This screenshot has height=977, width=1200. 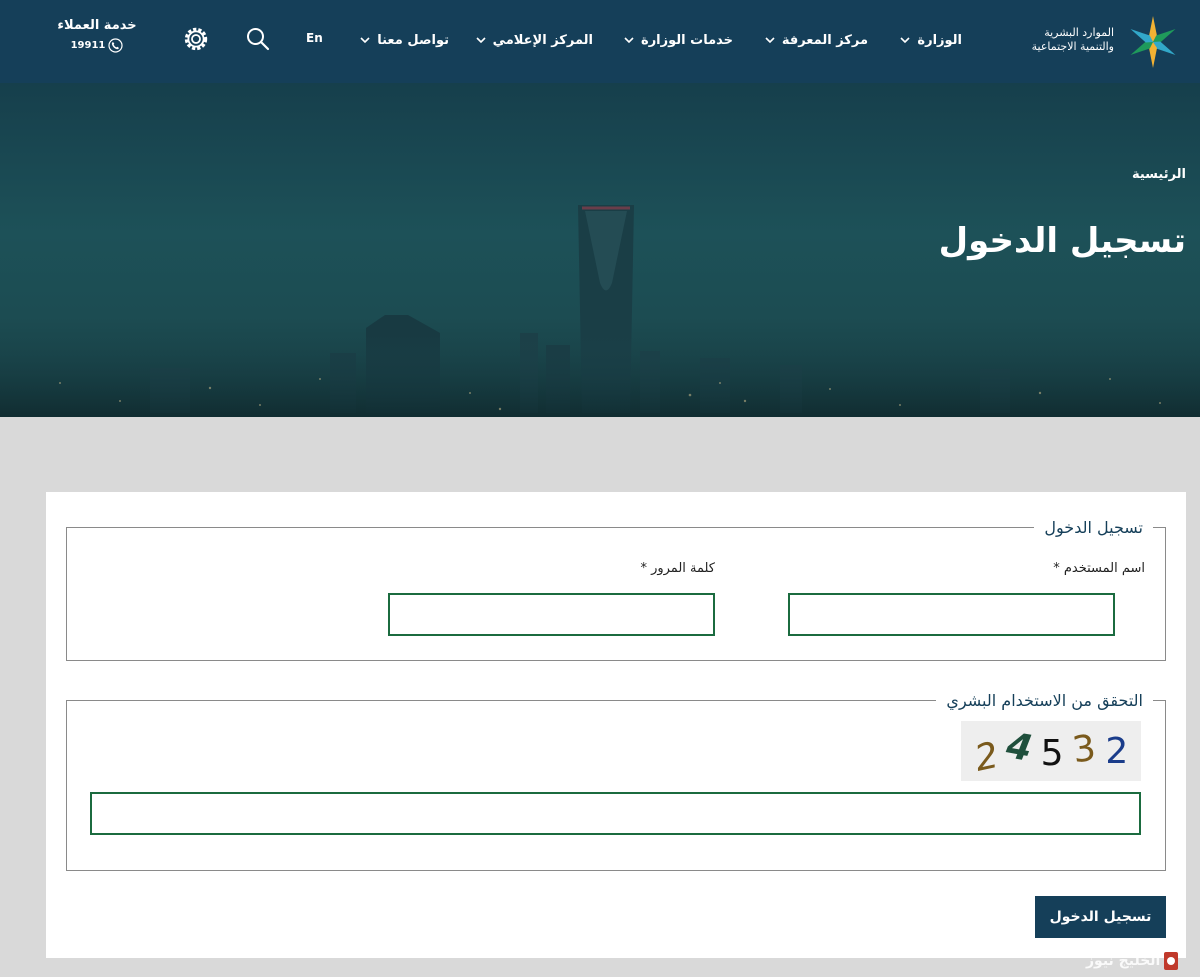 What do you see at coordinates (951, 614) in the screenshot?
I see `username-input` at bounding box center [951, 614].